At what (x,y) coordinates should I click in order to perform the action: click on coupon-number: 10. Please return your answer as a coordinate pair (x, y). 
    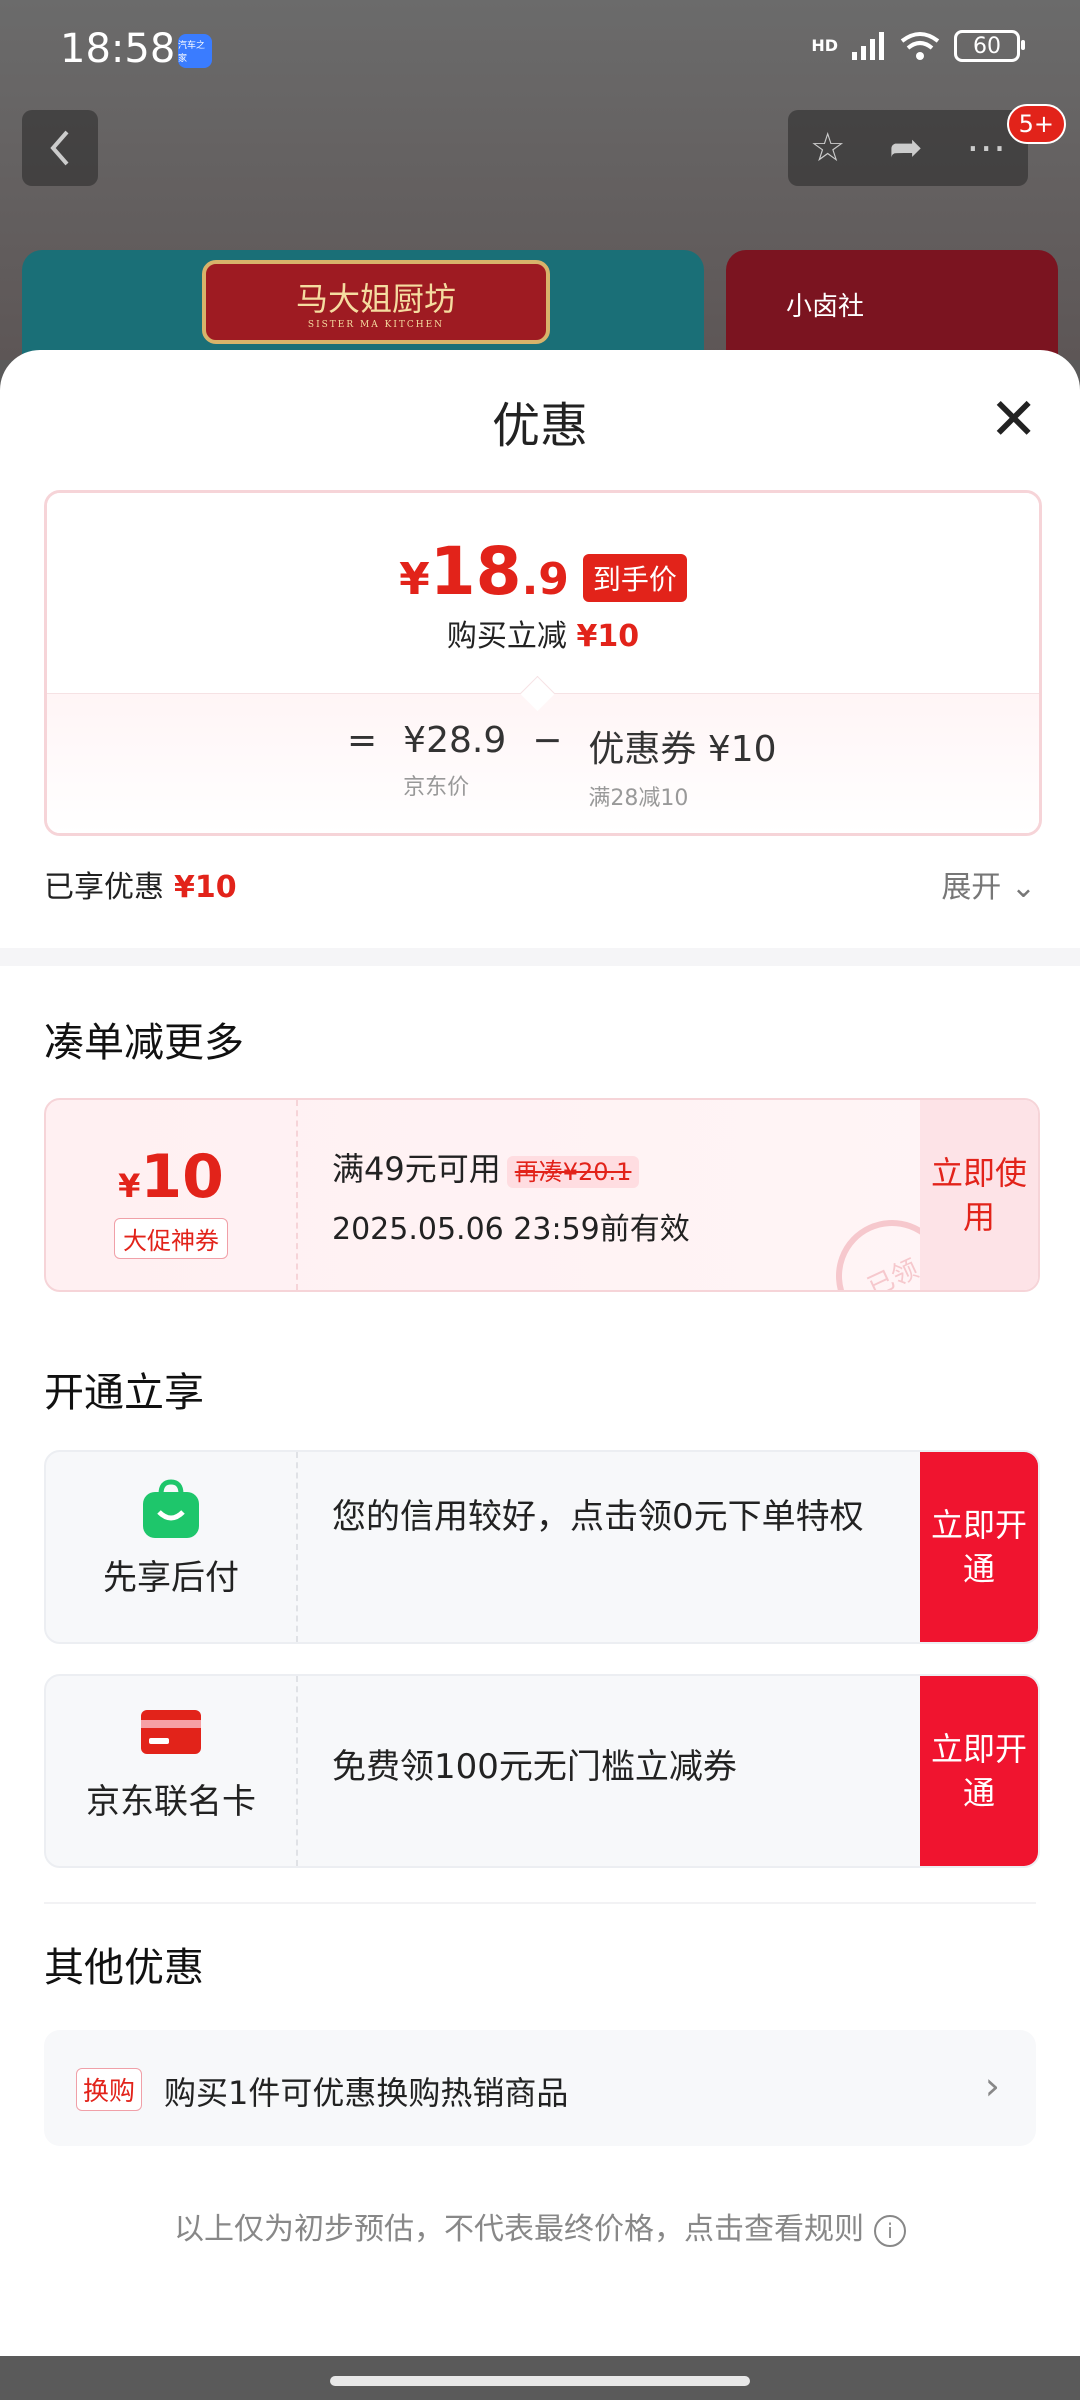
    Looking at the image, I should click on (182, 1177).